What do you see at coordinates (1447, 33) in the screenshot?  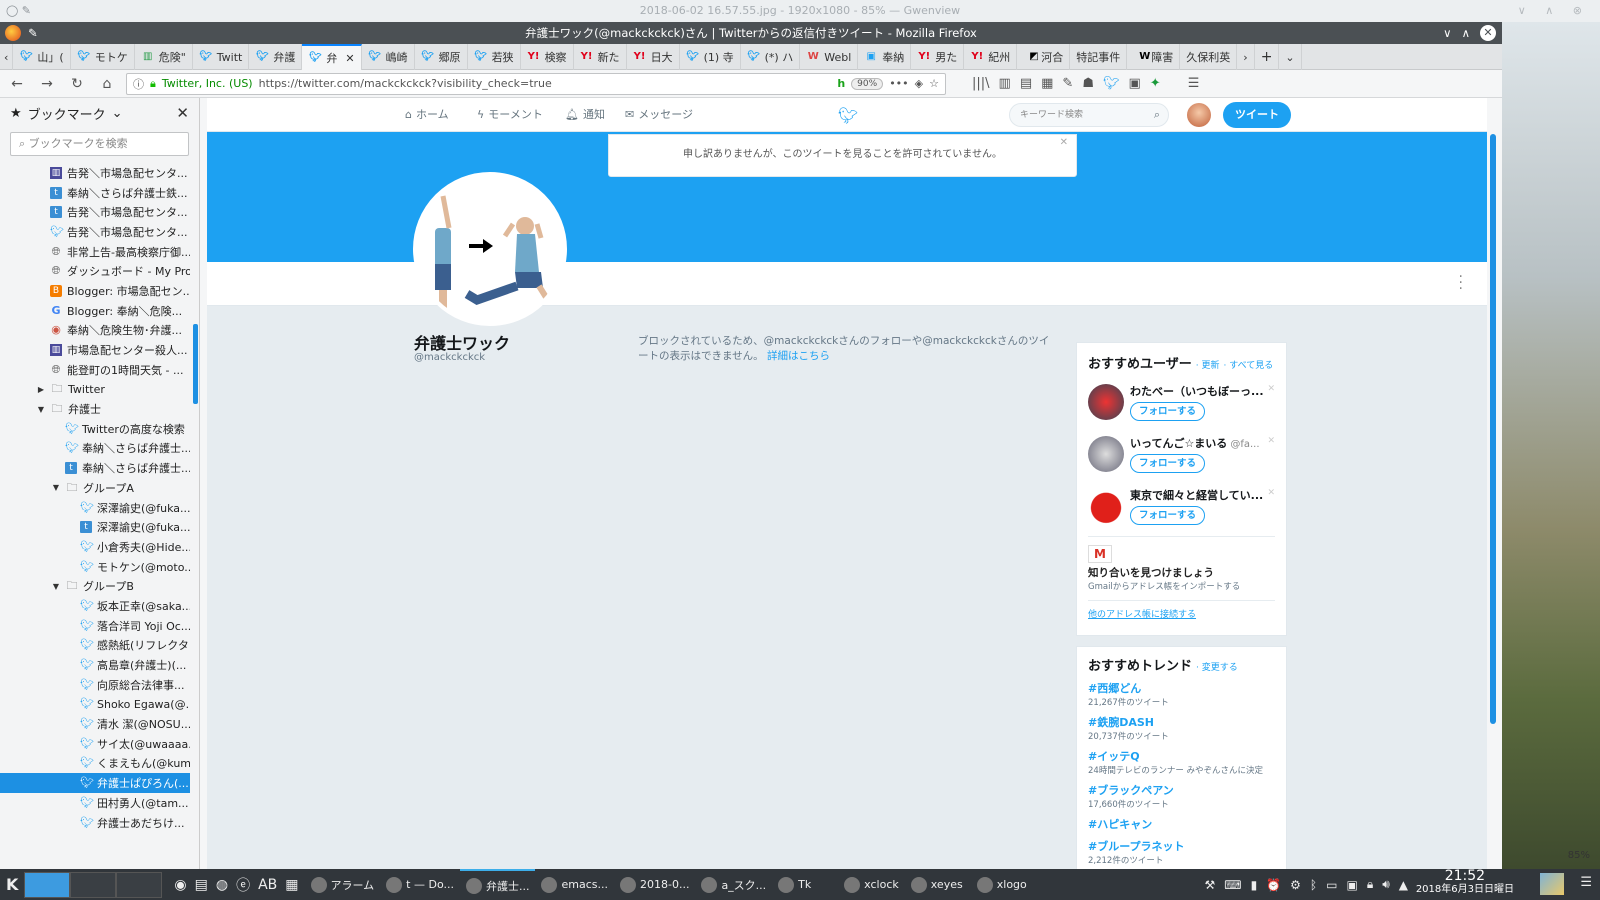 I see `minimize-icon: ∨` at bounding box center [1447, 33].